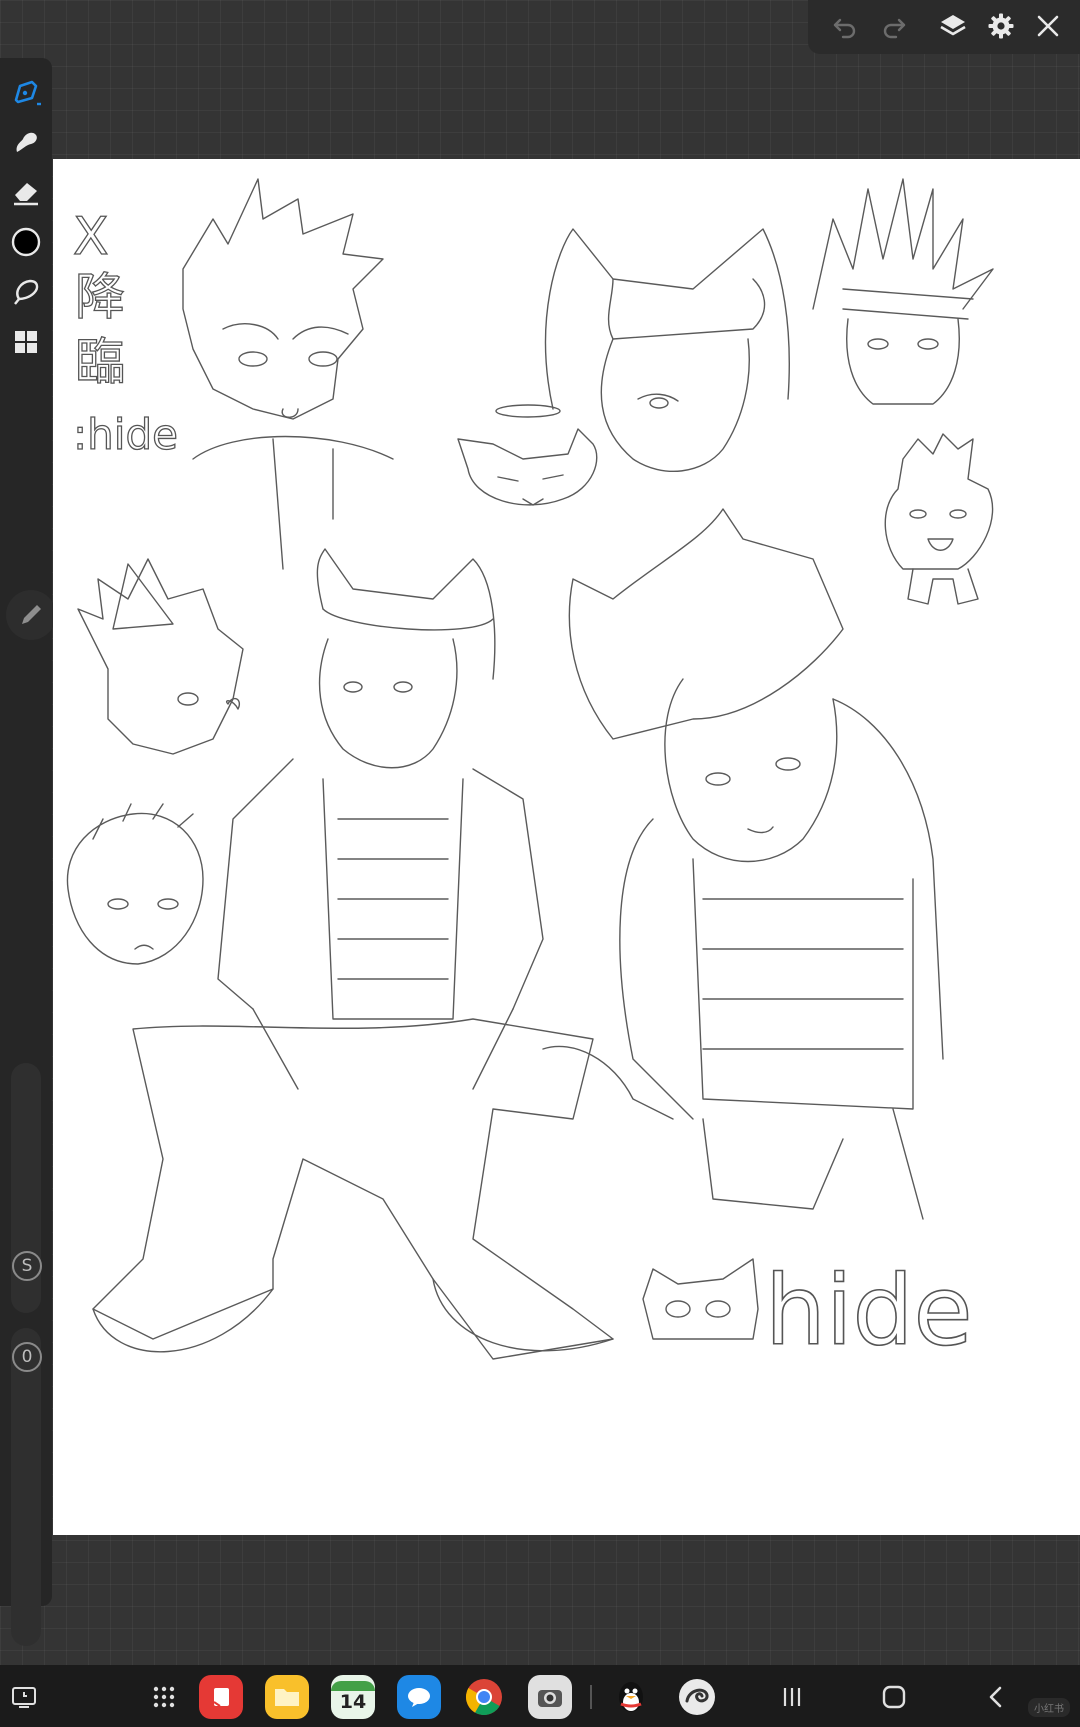  I want to click on redo-icon, so click(894, 26).